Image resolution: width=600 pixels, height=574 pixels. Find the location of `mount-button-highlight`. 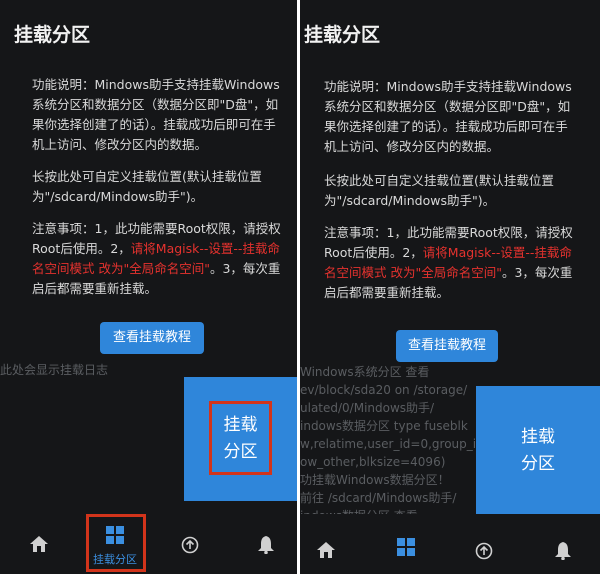

mount-button-highlight is located at coordinates (240, 438).